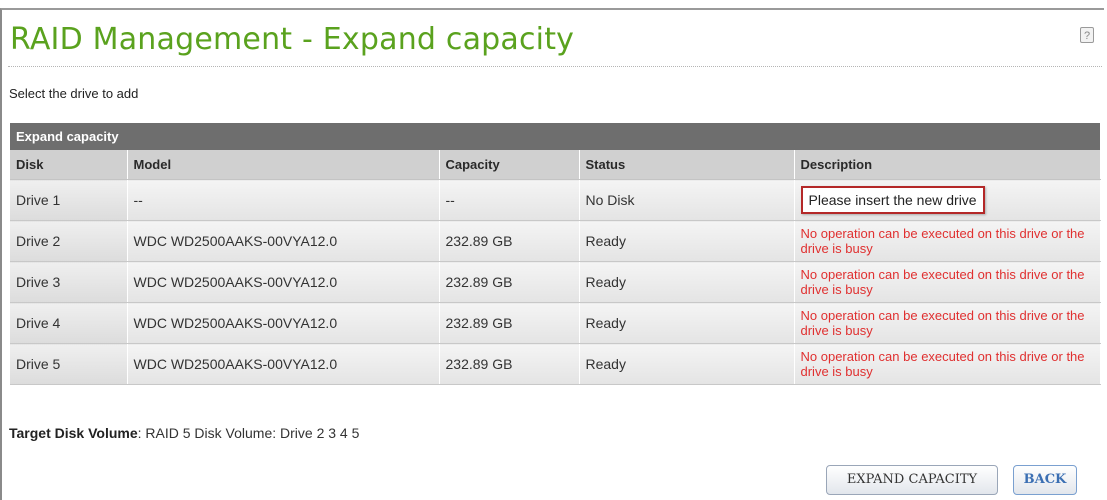 This screenshot has height=500, width=1107. Describe the element at coordinates (1087, 35) in the screenshot. I see `help-icon: ?` at that location.